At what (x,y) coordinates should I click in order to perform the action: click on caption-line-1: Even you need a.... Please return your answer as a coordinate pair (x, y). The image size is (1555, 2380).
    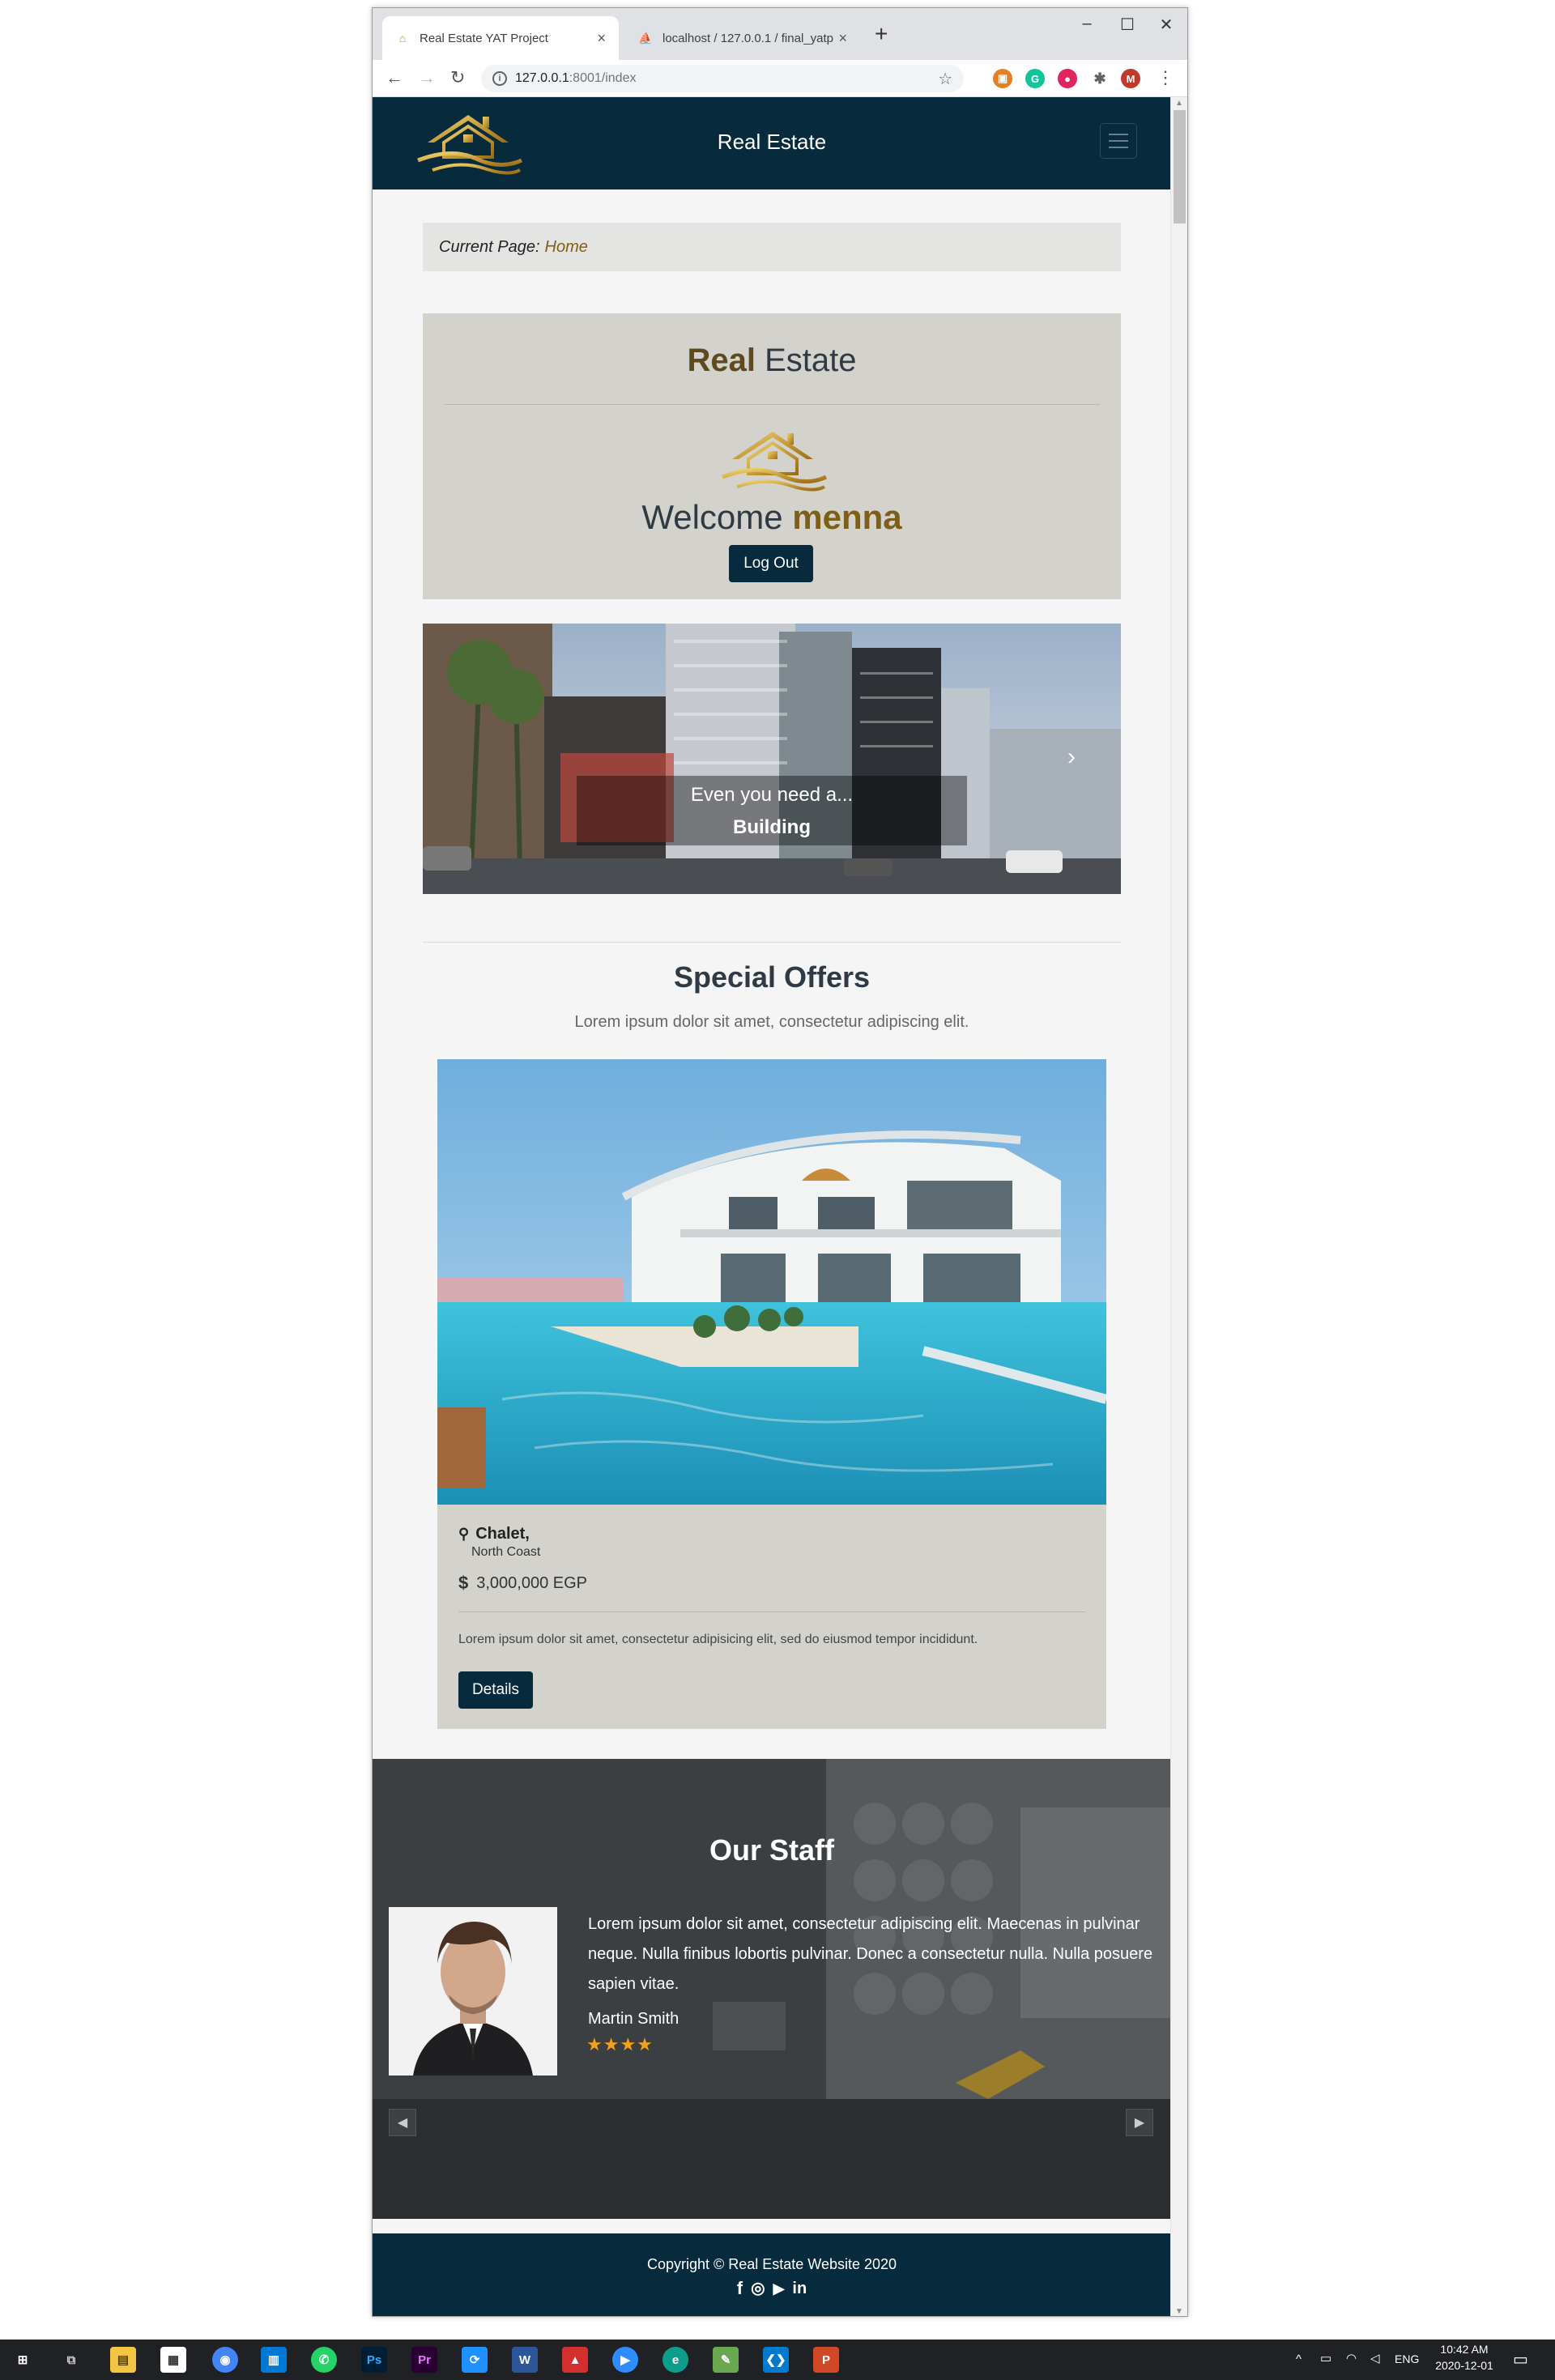
    Looking at the image, I should click on (772, 795).